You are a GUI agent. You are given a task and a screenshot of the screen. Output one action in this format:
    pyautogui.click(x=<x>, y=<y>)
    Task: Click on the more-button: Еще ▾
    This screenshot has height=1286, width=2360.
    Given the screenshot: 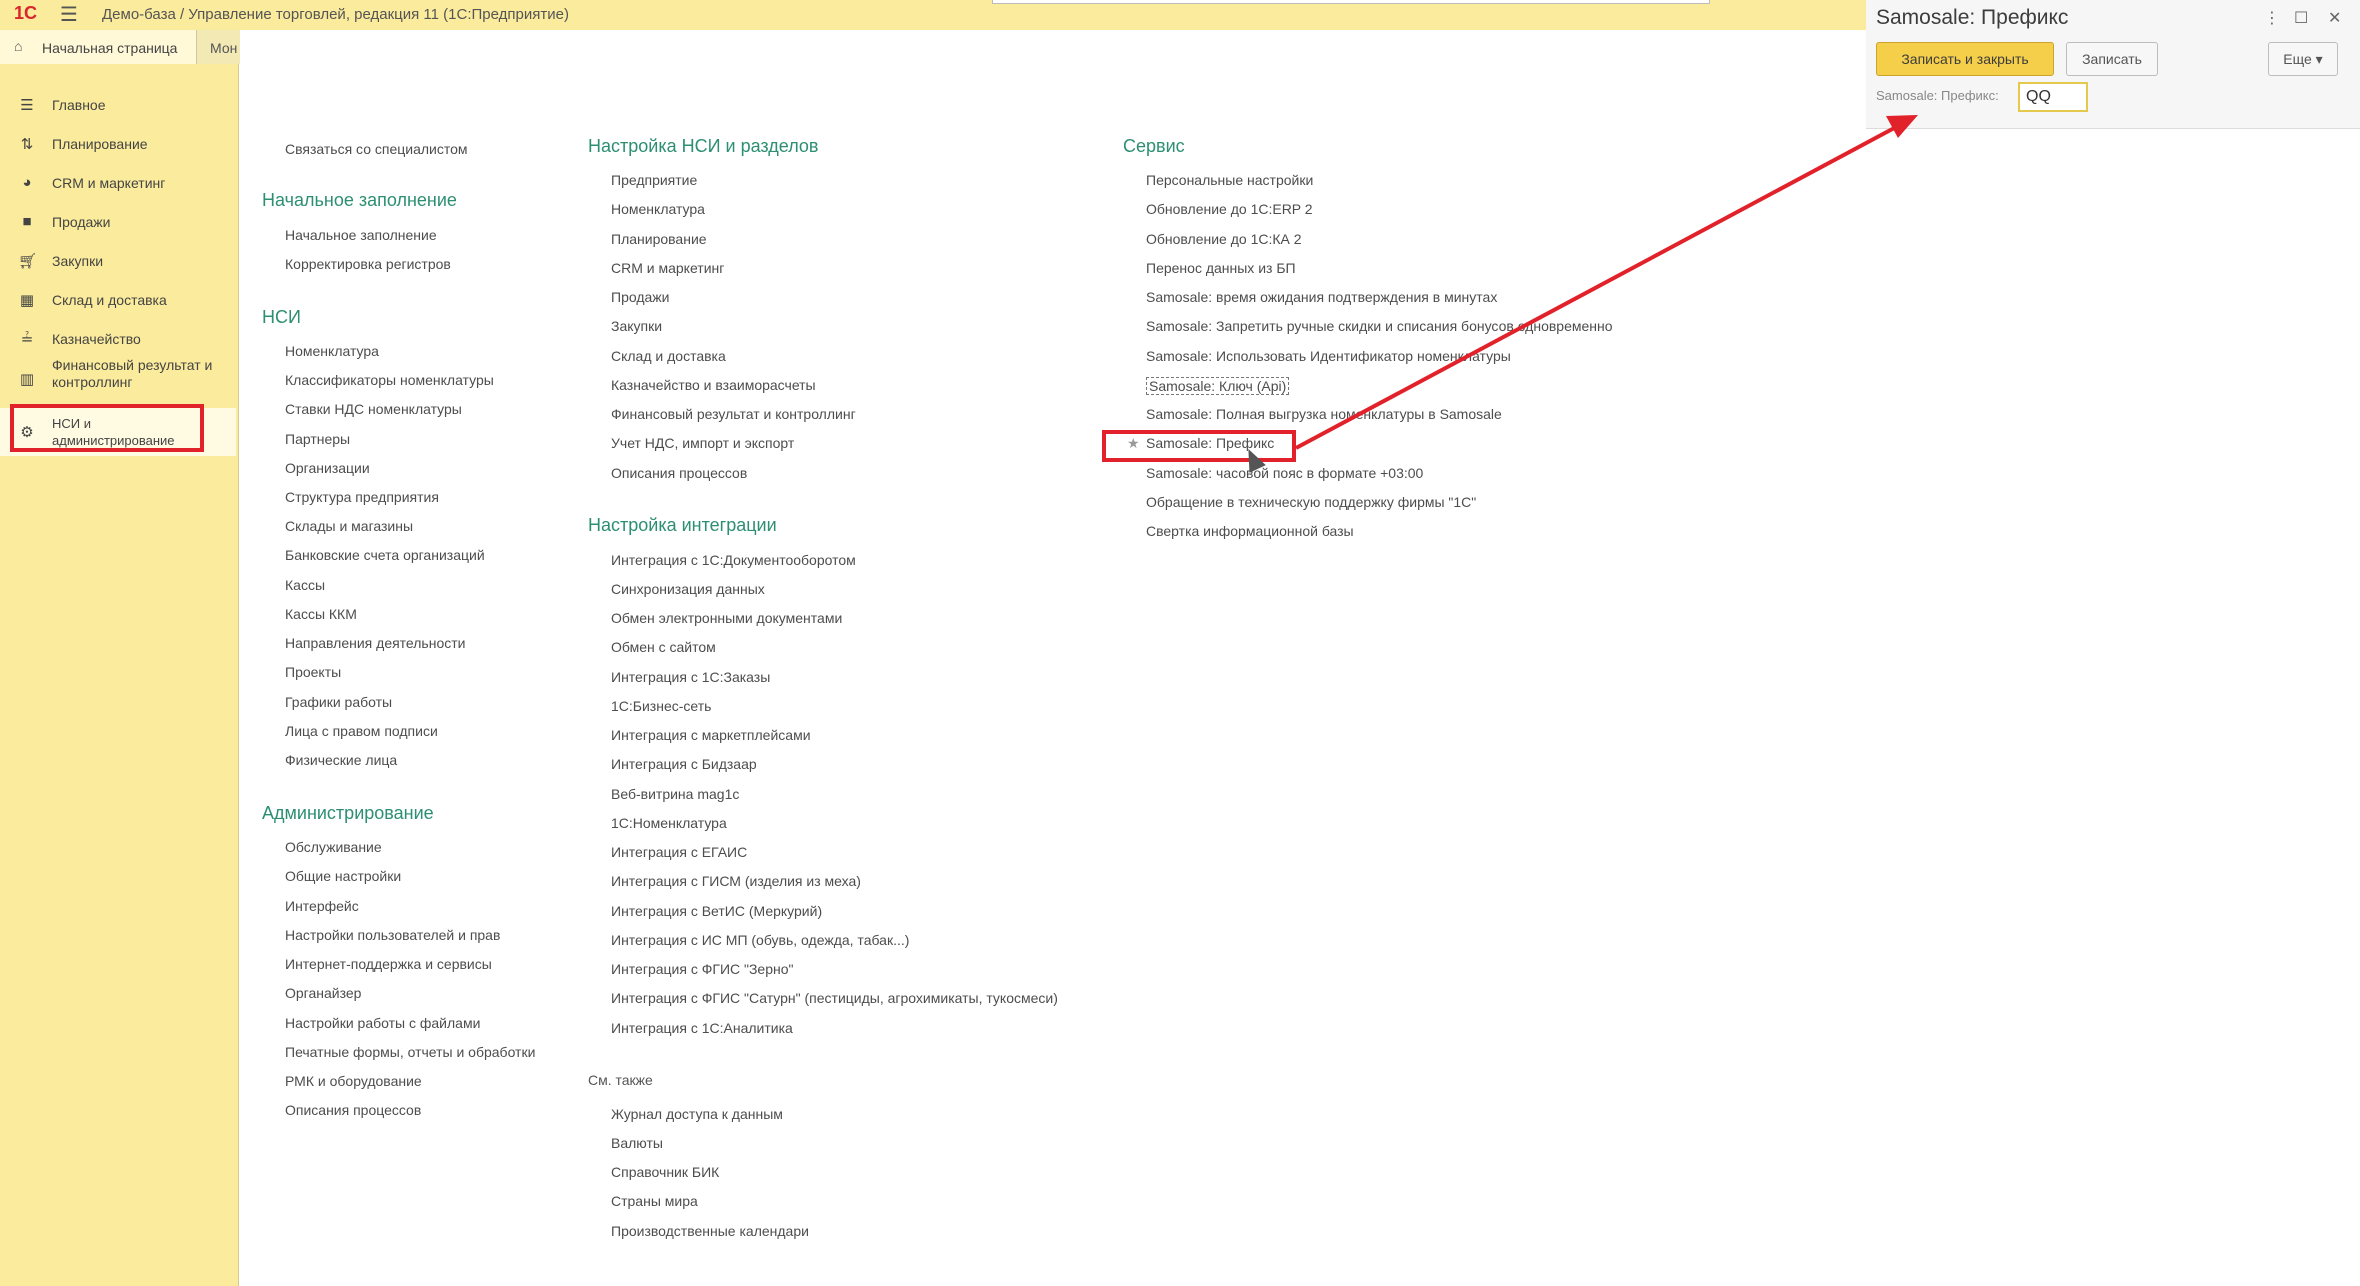 What is the action you would take?
    pyautogui.click(x=2303, y=59)
    